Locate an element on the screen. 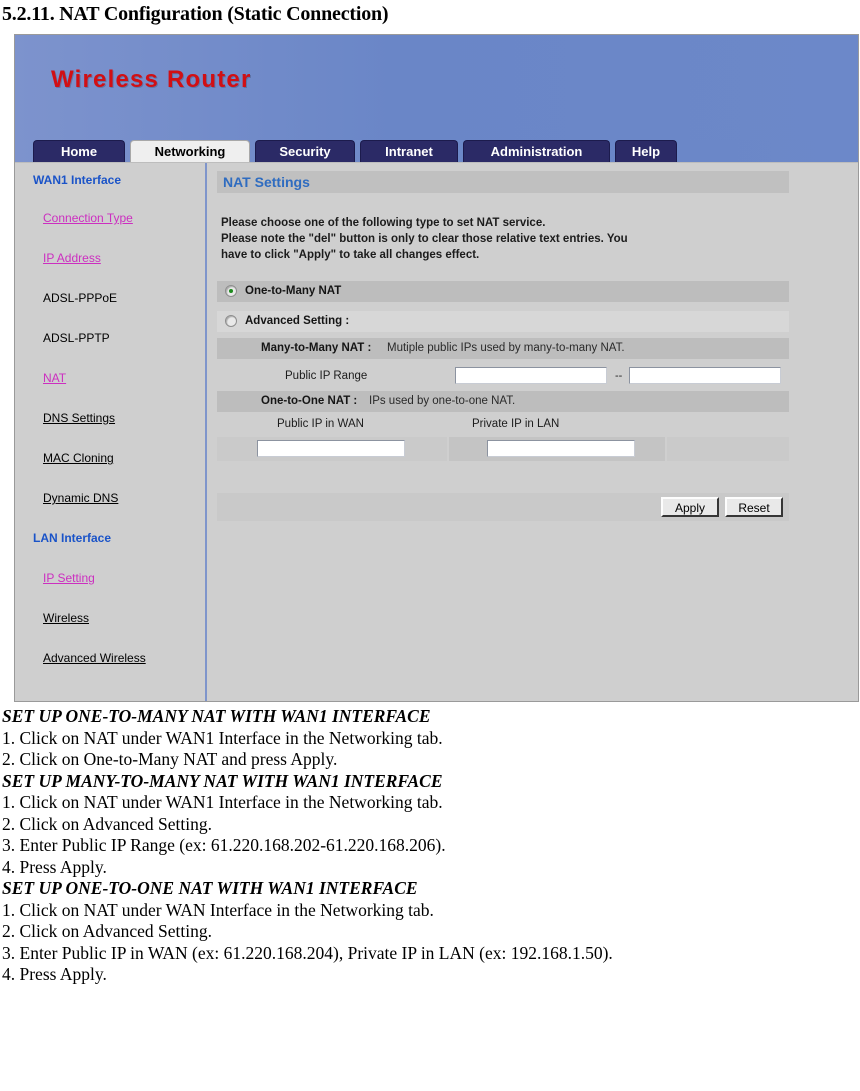  sidebar-item-mac-cloning: MAC Cloning is located at coordinates (78, 458).